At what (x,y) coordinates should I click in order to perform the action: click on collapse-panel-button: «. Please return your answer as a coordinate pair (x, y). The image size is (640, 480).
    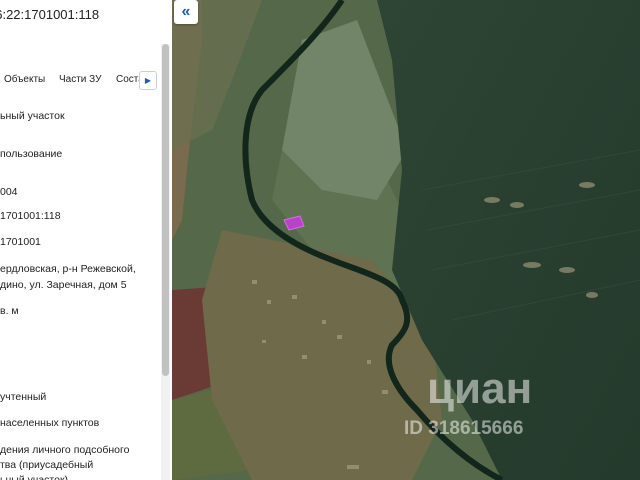
    Looking at the image, I should click on (186, 12).